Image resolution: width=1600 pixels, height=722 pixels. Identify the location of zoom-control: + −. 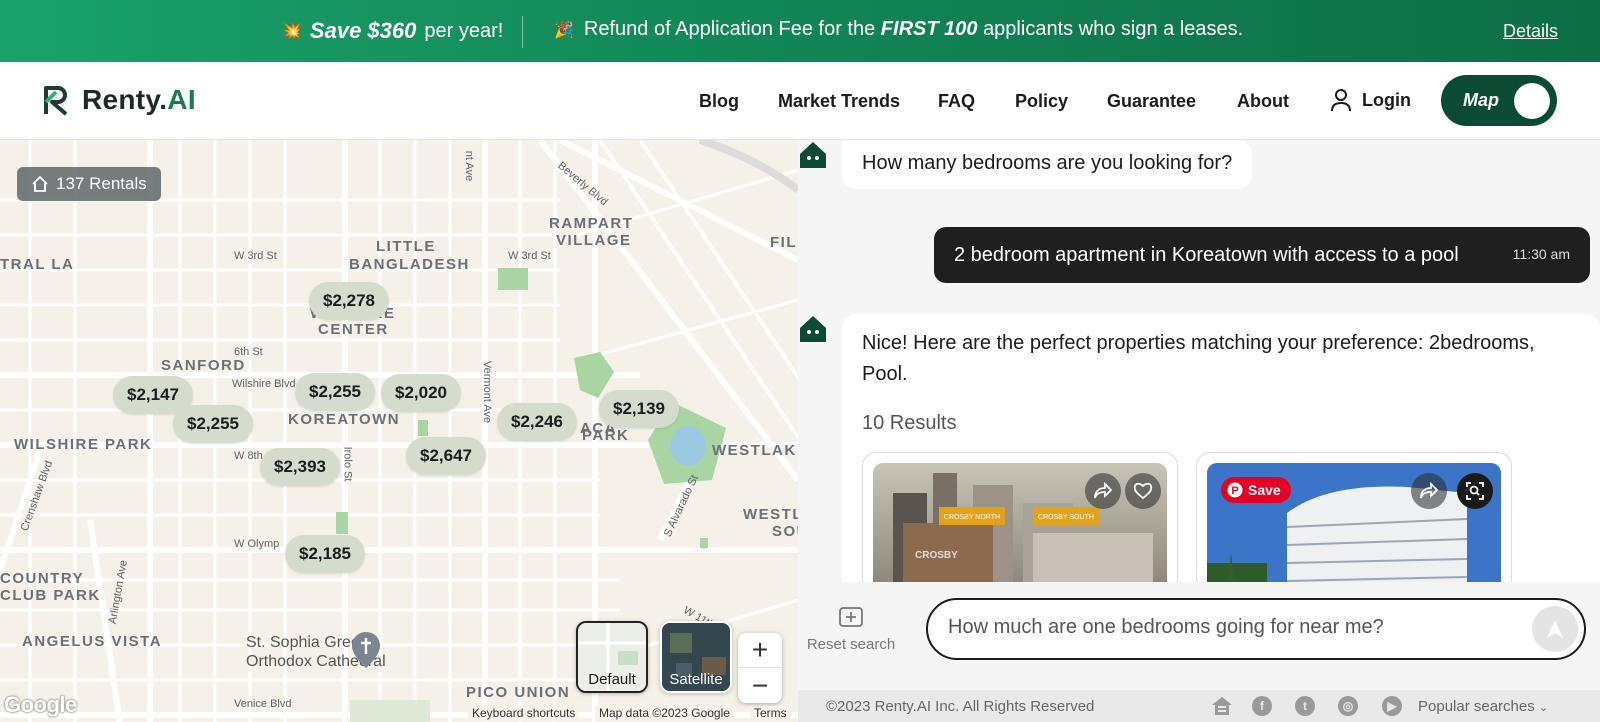
(760, 668).